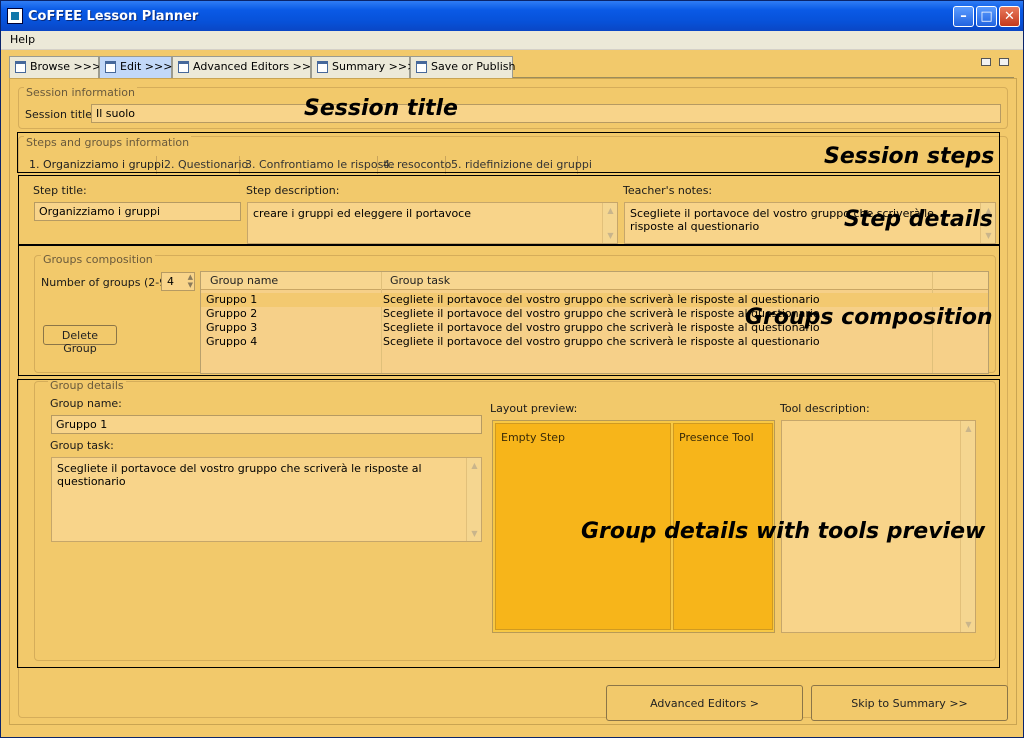 Image resolution: width=1024 pixels, height=738 pixels. Describe the element at coordinates (918, 219) in the screenshot. I see `annotation-step-details: Step details` at that location.